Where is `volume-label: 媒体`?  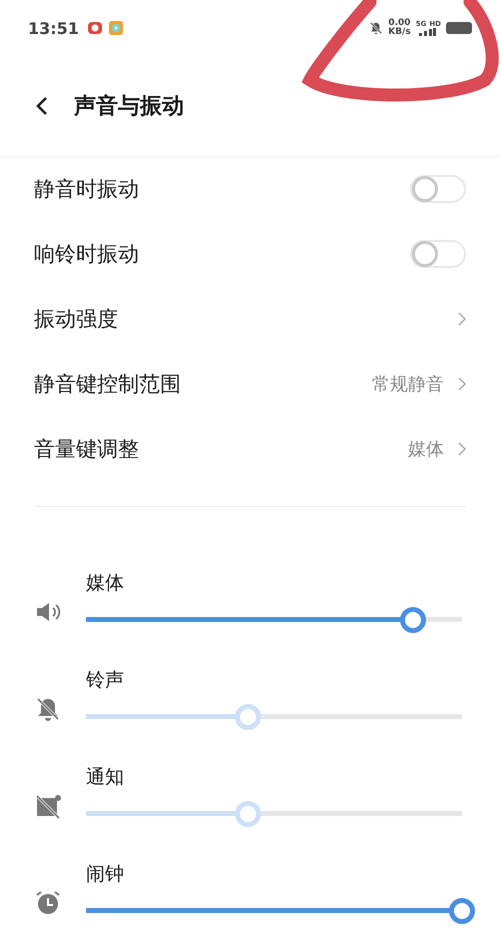 volume-label: 媒体 is located at coordinates (105, 583).